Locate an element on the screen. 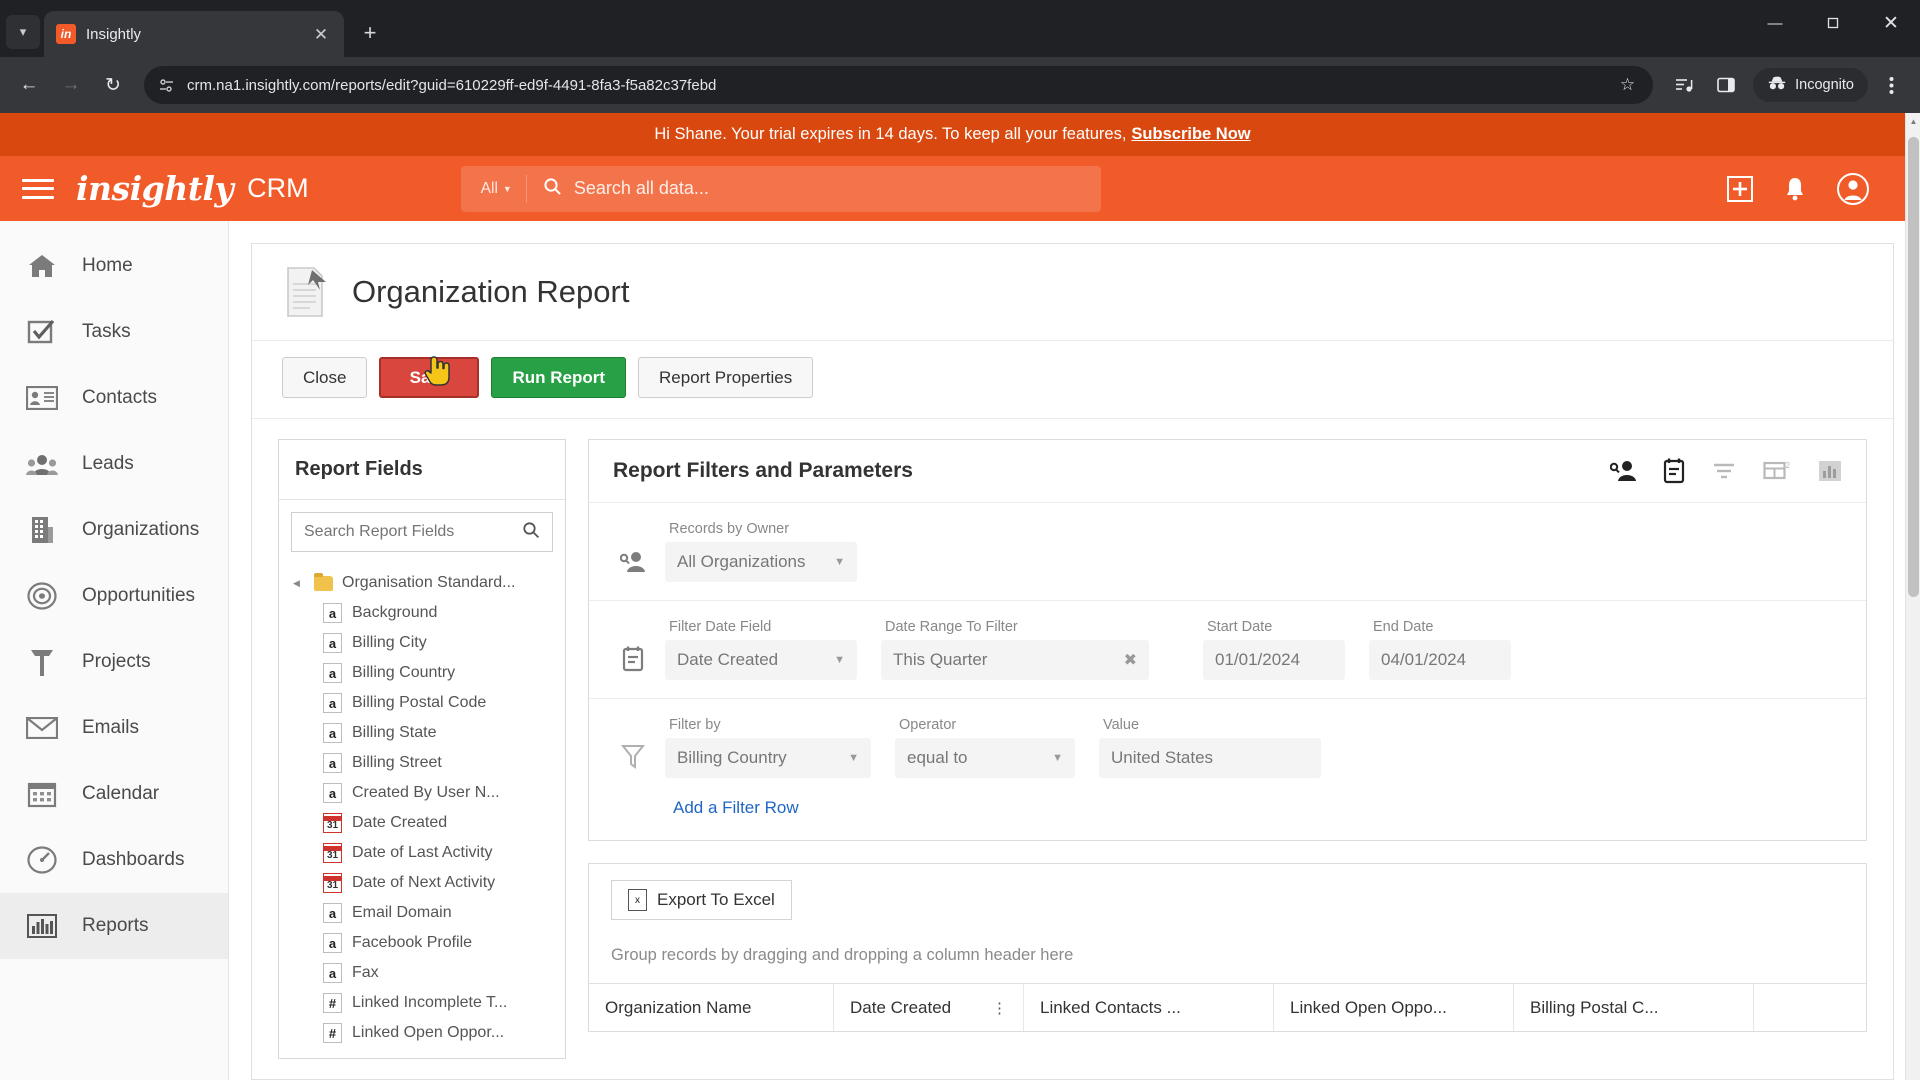 This screenshot has height=1080, width=1920. tree-field-item: 31 Date of Next Activity is located at coordinates (422, 883).